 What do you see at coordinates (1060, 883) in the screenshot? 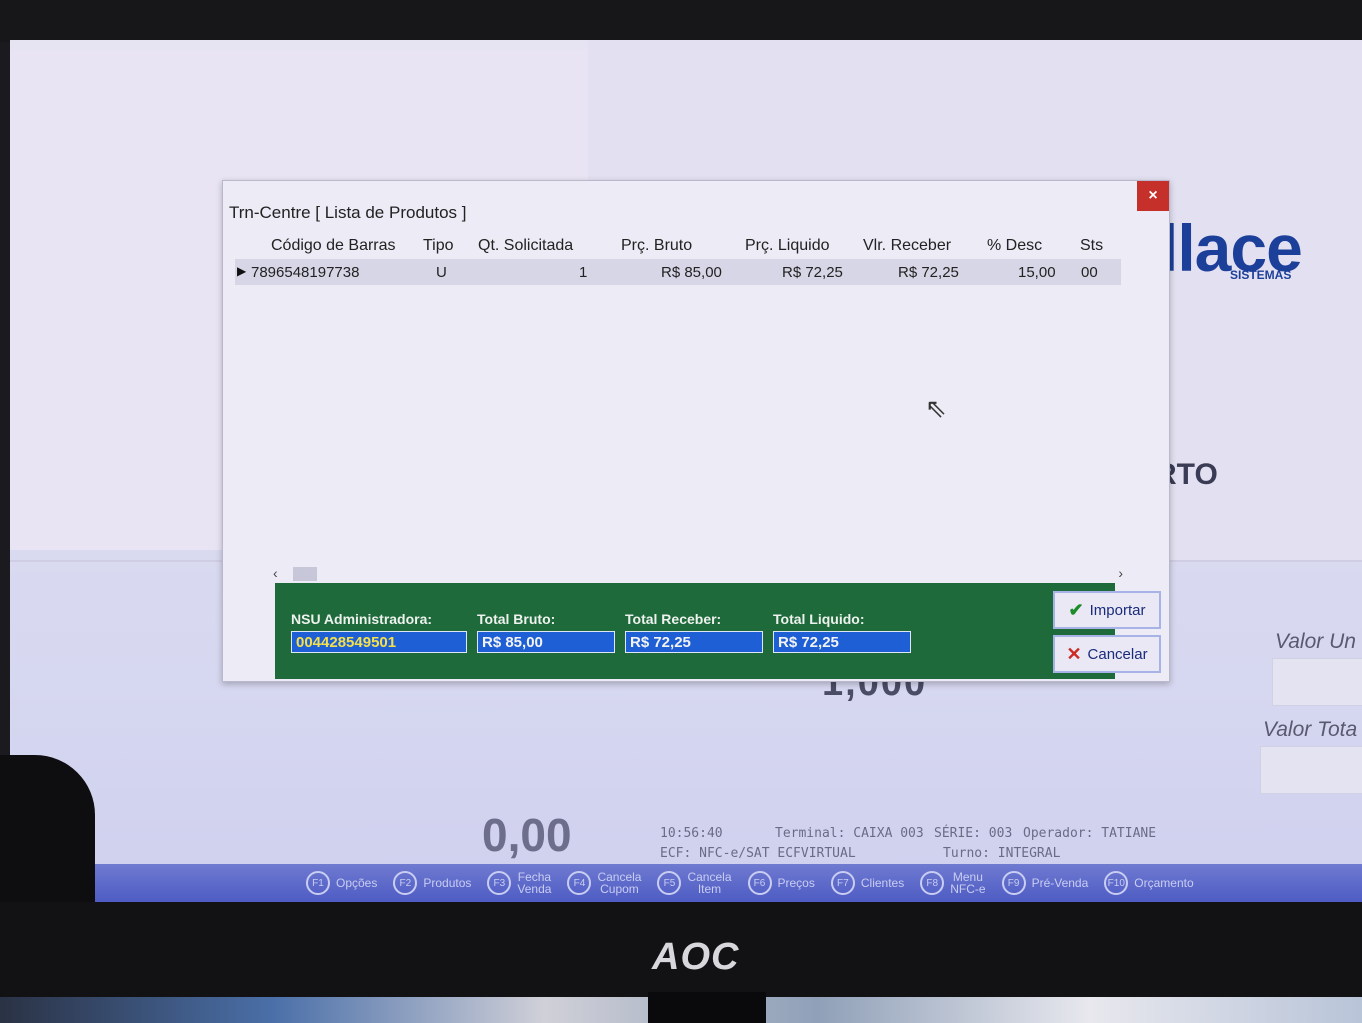
I see `fkey-label: Pré-Venda` at bounding box center [1060, 883].